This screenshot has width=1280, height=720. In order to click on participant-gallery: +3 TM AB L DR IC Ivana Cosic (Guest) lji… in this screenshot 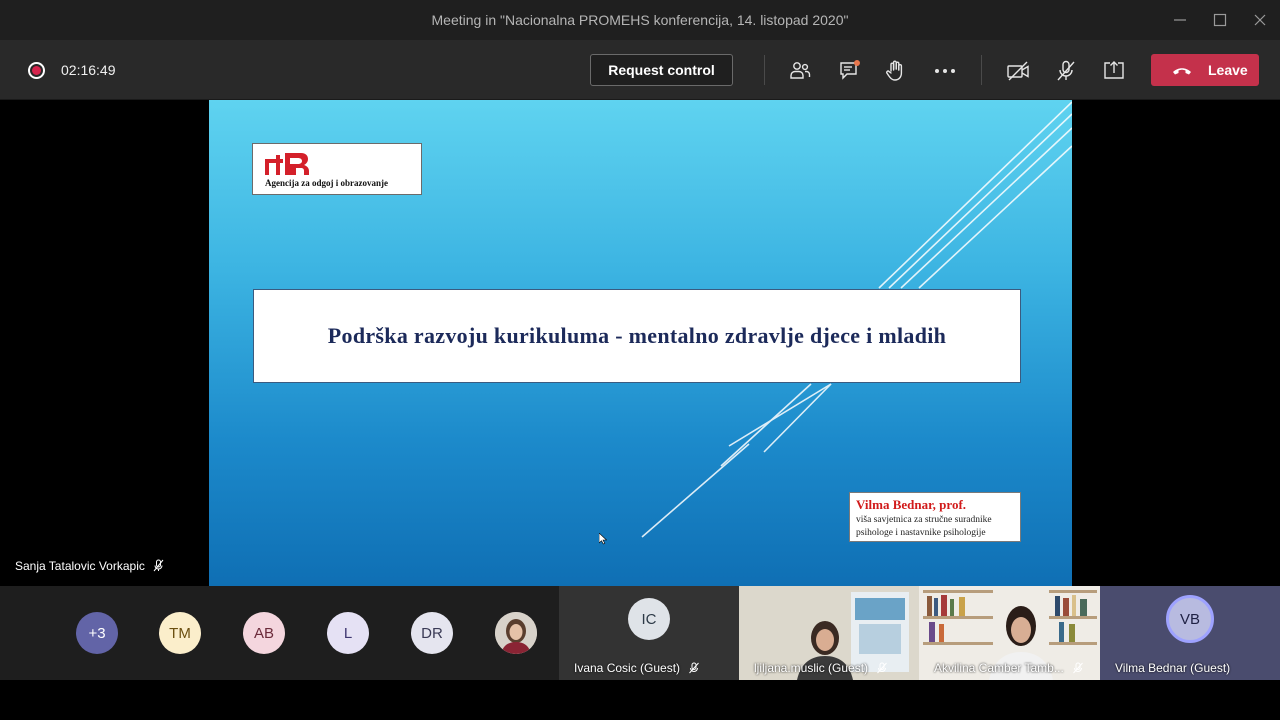, I will do `click(640, 633)`.